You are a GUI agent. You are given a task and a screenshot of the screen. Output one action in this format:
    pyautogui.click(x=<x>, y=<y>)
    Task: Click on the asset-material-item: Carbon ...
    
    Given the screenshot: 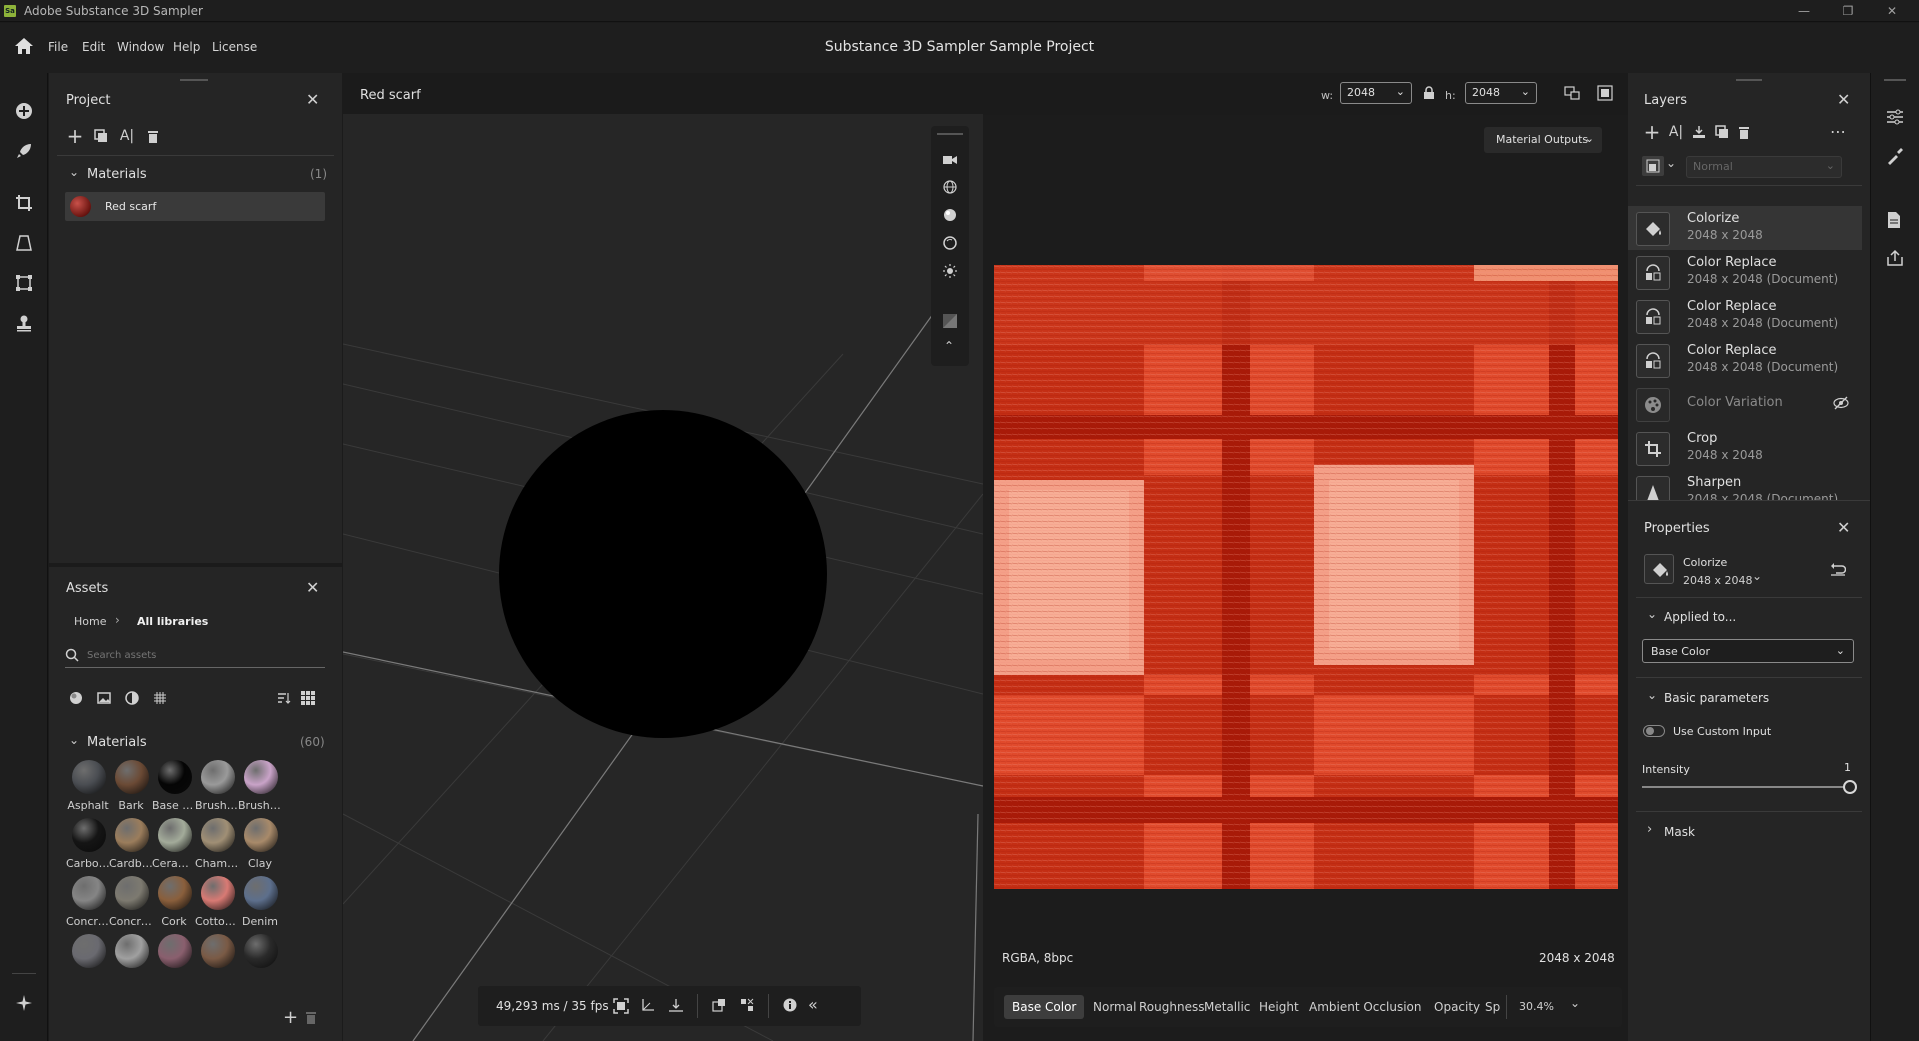 What is the action you would take?
    pyautogui.click(x=89, y=844)
    